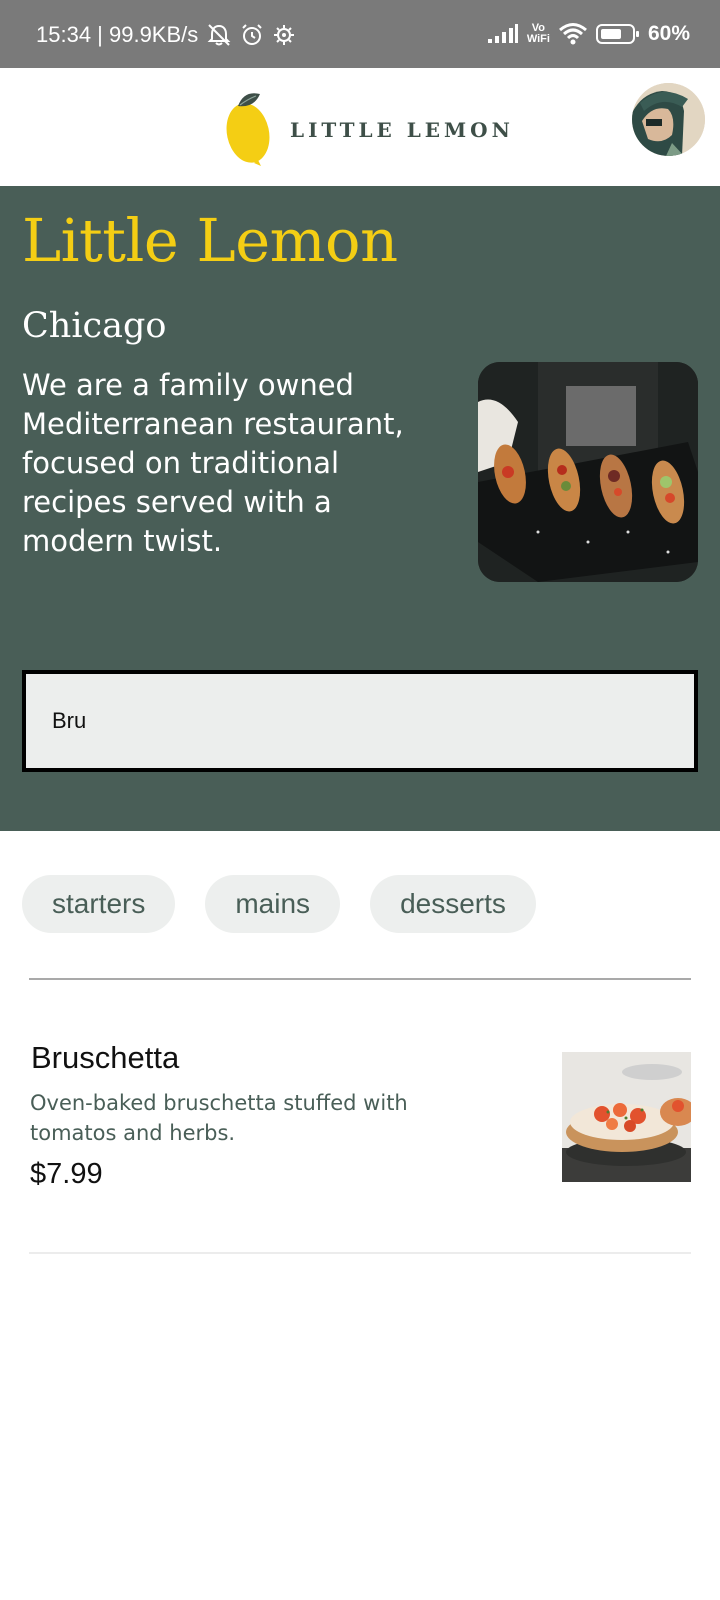  What do you see at coordinates (668, 119) in the screenshot?
I see `profile-avatar` at bounding box center [668, 119].